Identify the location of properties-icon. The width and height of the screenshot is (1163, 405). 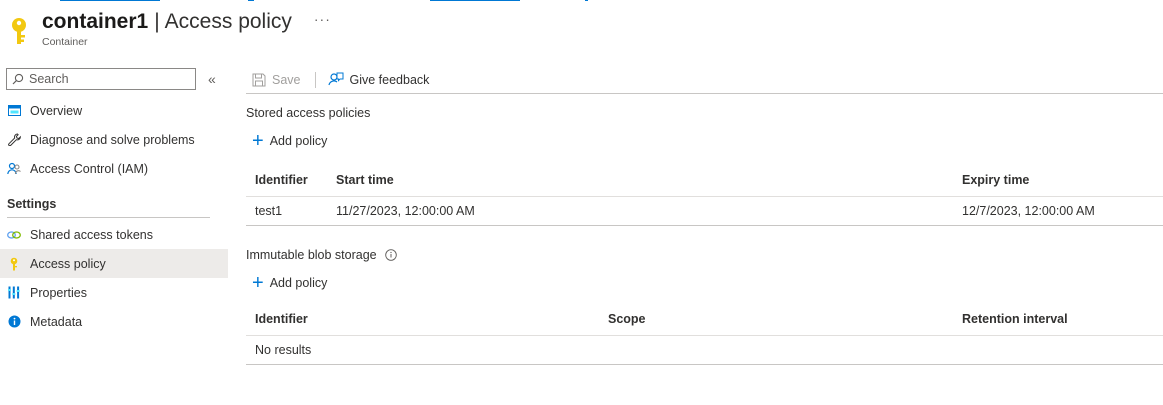
(14, 293).